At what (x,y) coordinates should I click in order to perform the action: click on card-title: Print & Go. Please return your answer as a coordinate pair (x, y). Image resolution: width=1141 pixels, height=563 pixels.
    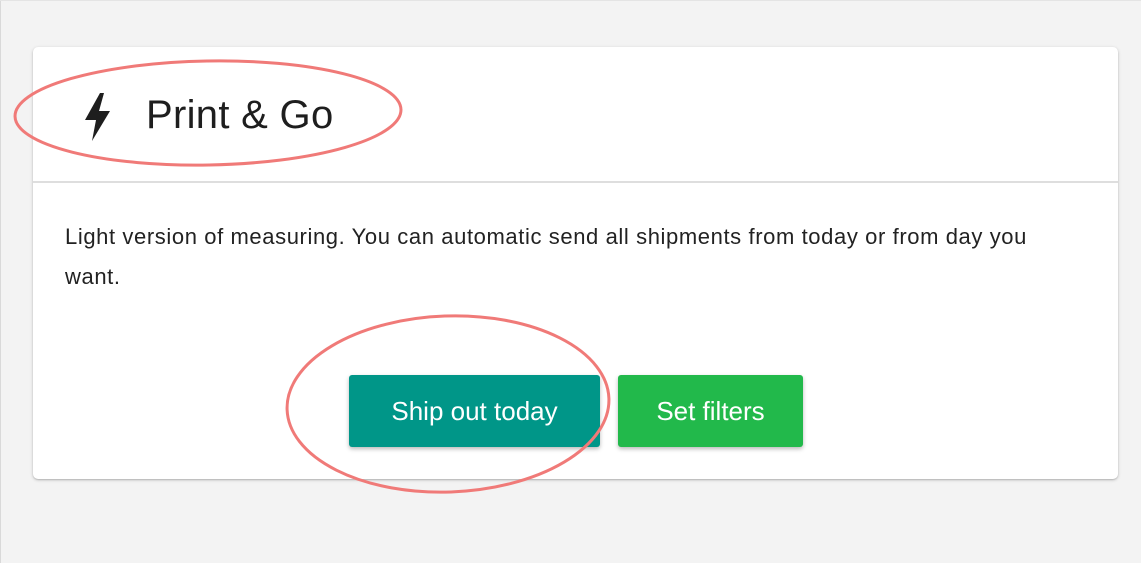
    Looking at the image, I should click on (240, 115).